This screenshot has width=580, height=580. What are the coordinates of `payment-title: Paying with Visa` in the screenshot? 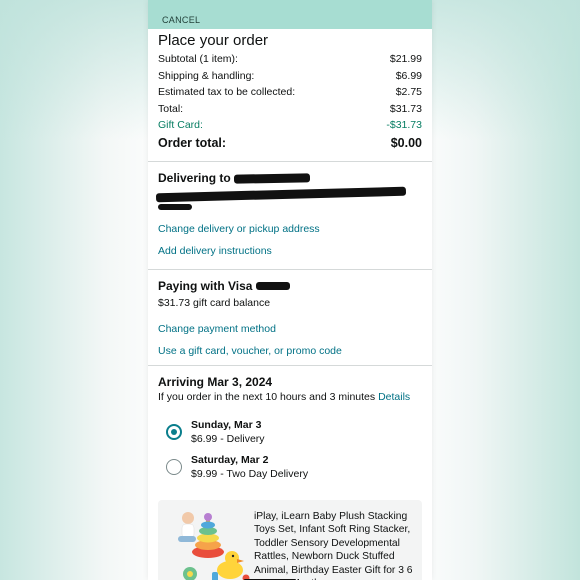 It's located at (205, 285).